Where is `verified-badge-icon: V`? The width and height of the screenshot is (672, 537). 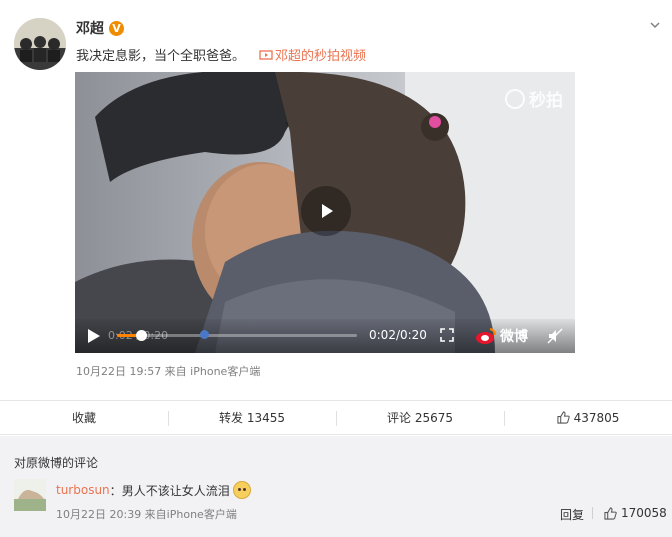 verified-badge-icon: V is located at coordinates (116, 28).